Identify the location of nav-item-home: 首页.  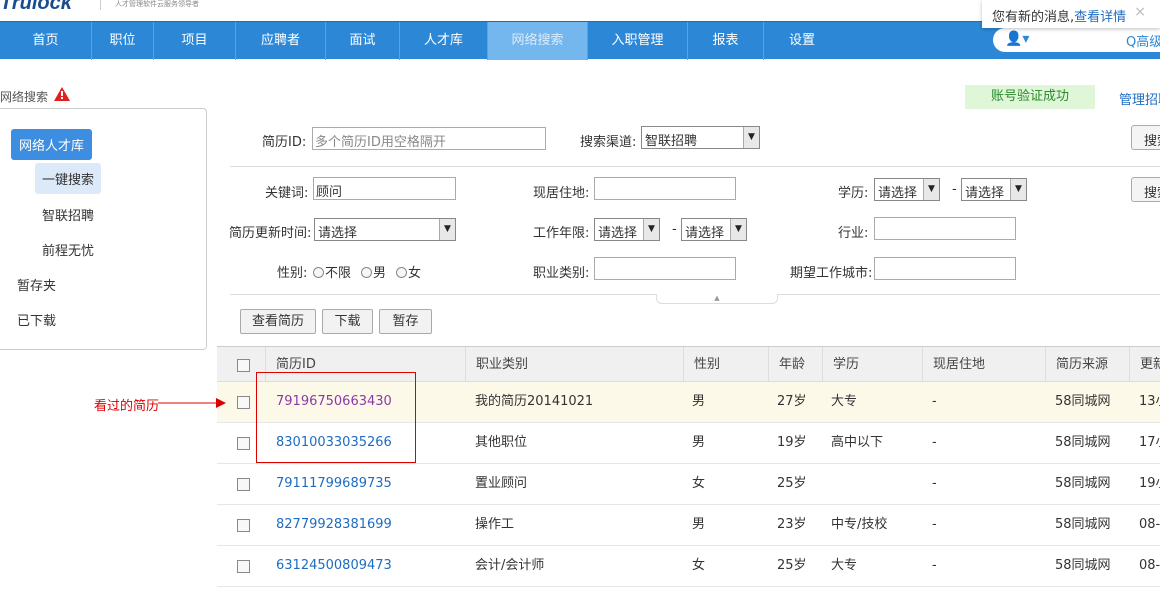
(46, 41).